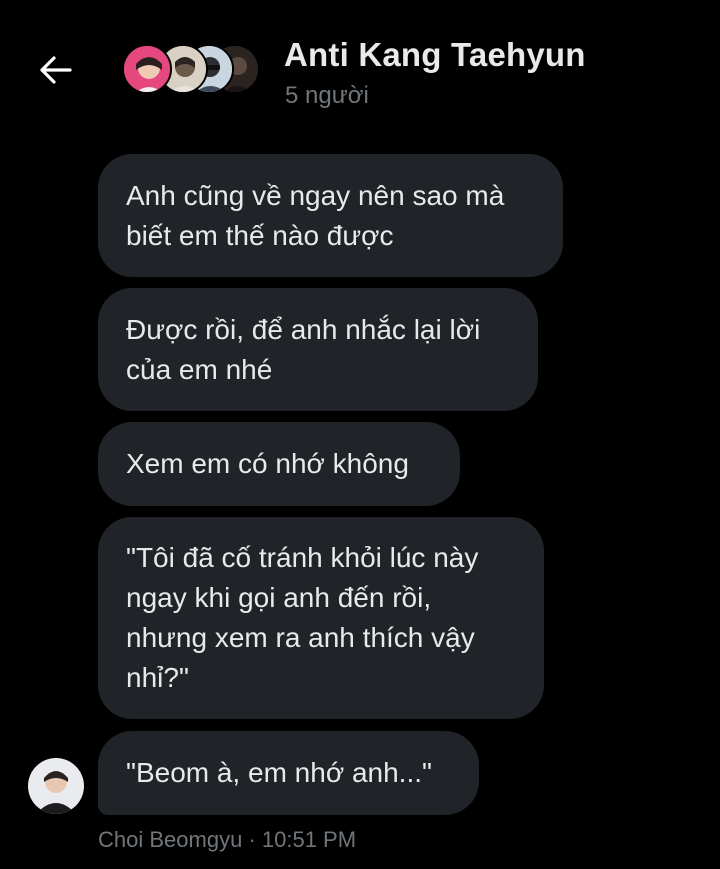  What do you see at coordinates (147, 69) in the screenshot?
I see `member-avatar` at bounding box center [147, 69].